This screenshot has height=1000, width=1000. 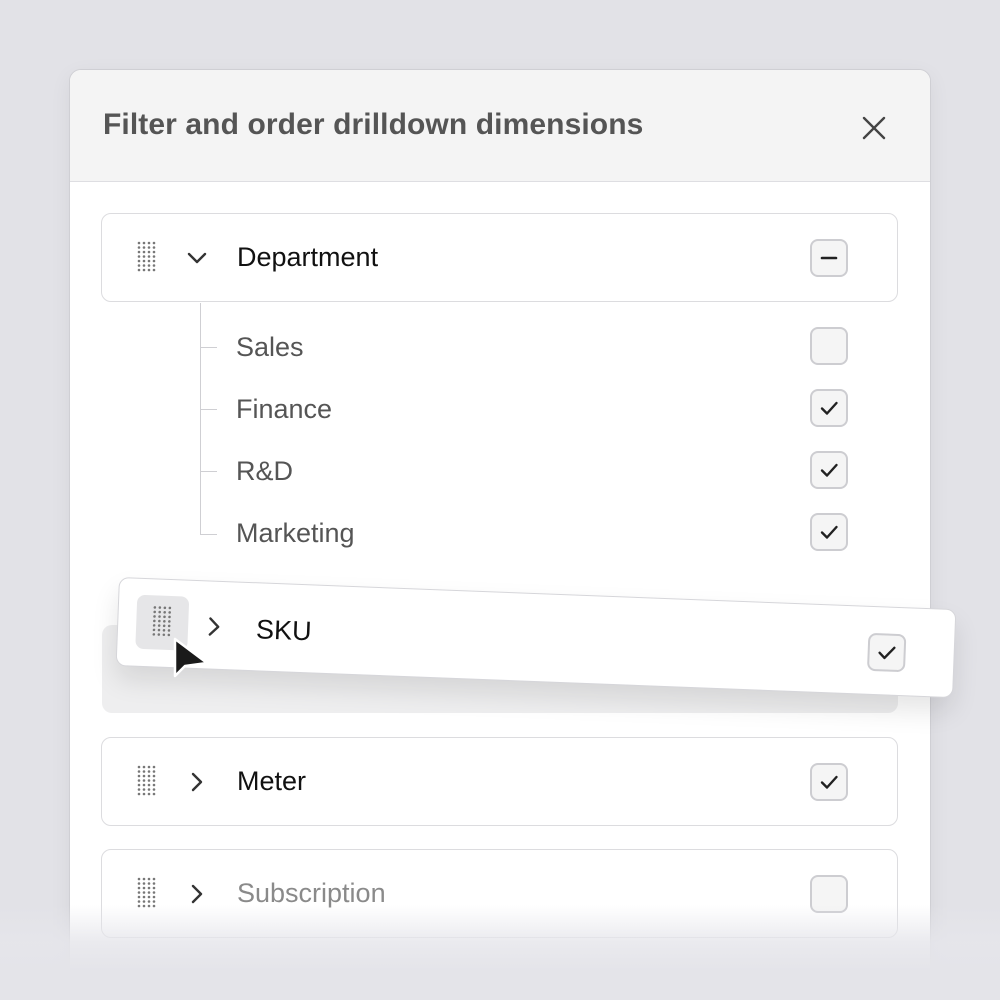 I want to click on pointer-cursor-icon, so click(x=192, y=658).